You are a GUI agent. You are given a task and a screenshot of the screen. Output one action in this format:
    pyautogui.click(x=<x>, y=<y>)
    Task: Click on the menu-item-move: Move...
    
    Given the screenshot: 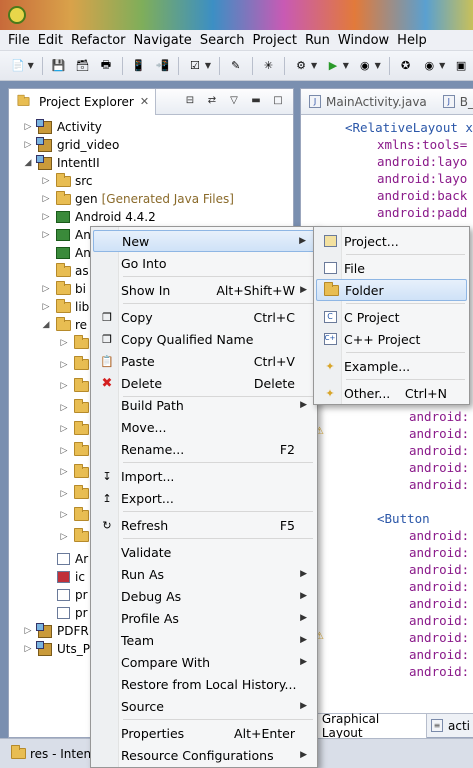 What is the action you would take?
    pyautogui.click(x=204, y=427)
    